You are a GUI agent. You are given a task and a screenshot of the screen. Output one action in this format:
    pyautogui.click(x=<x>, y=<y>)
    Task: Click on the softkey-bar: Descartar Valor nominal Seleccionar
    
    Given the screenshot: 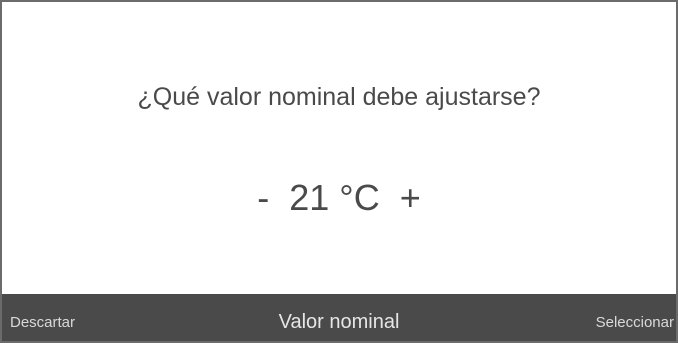 What is the action you would take?
    pyautogui.click(x=339, y=317)
    